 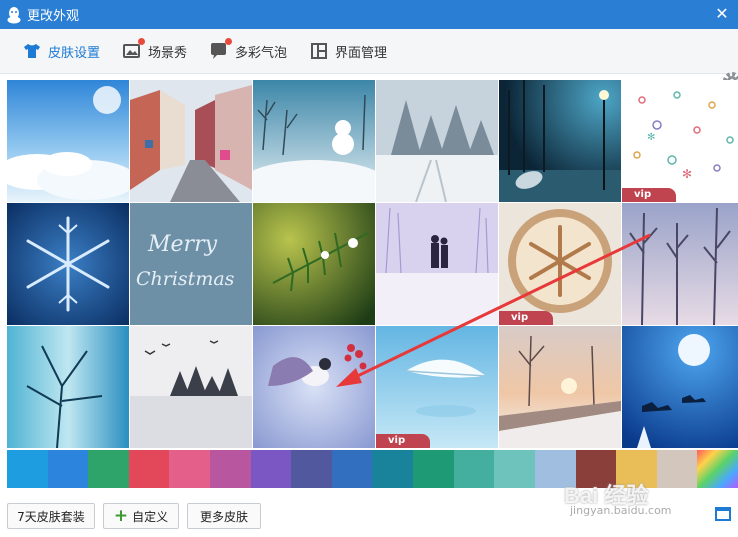 I want to click on tab-scene-show: 场景秀, so click(x=154, y=51).